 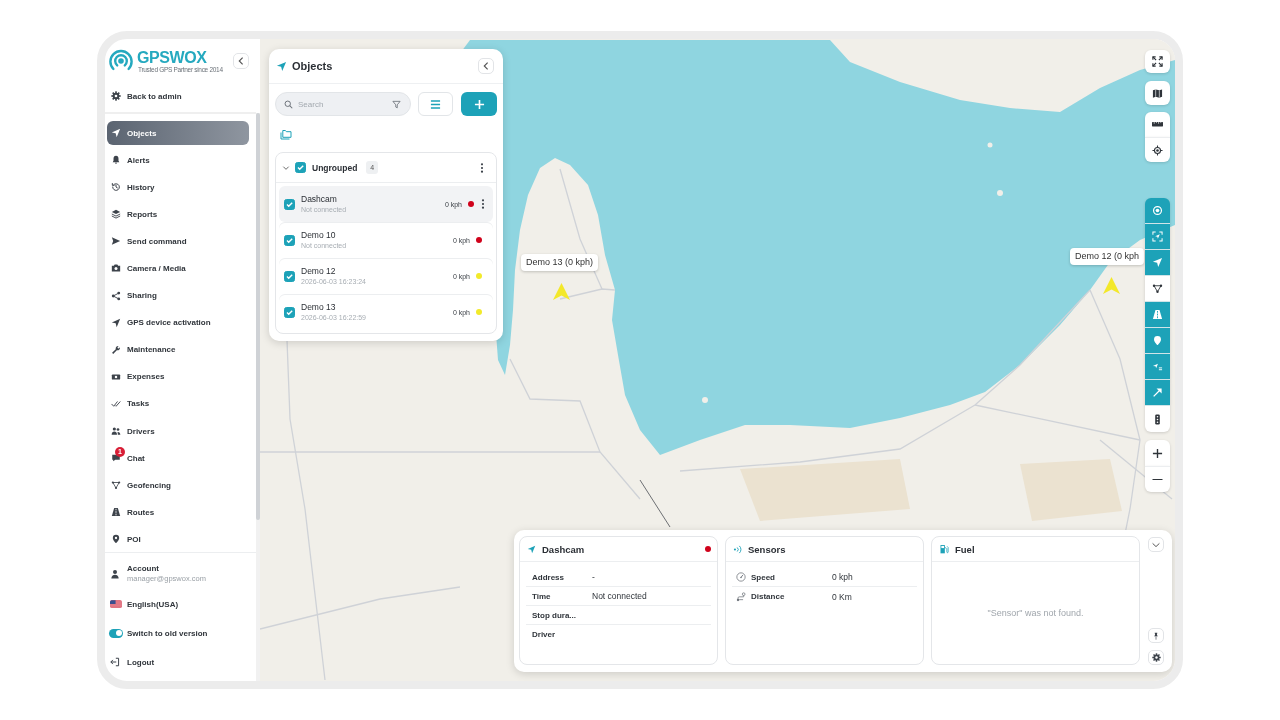 I want to click on menu-item: Send command, so click(x=178, y=241).